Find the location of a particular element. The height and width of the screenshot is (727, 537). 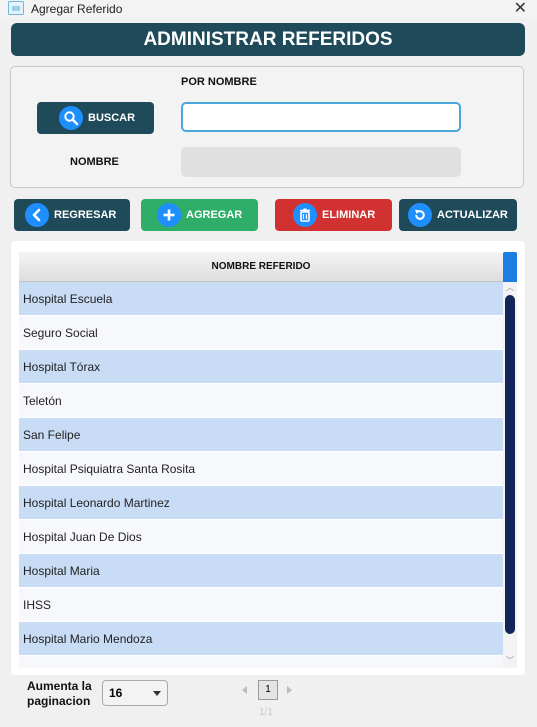

app-icon is located at coordinates (16, 8).